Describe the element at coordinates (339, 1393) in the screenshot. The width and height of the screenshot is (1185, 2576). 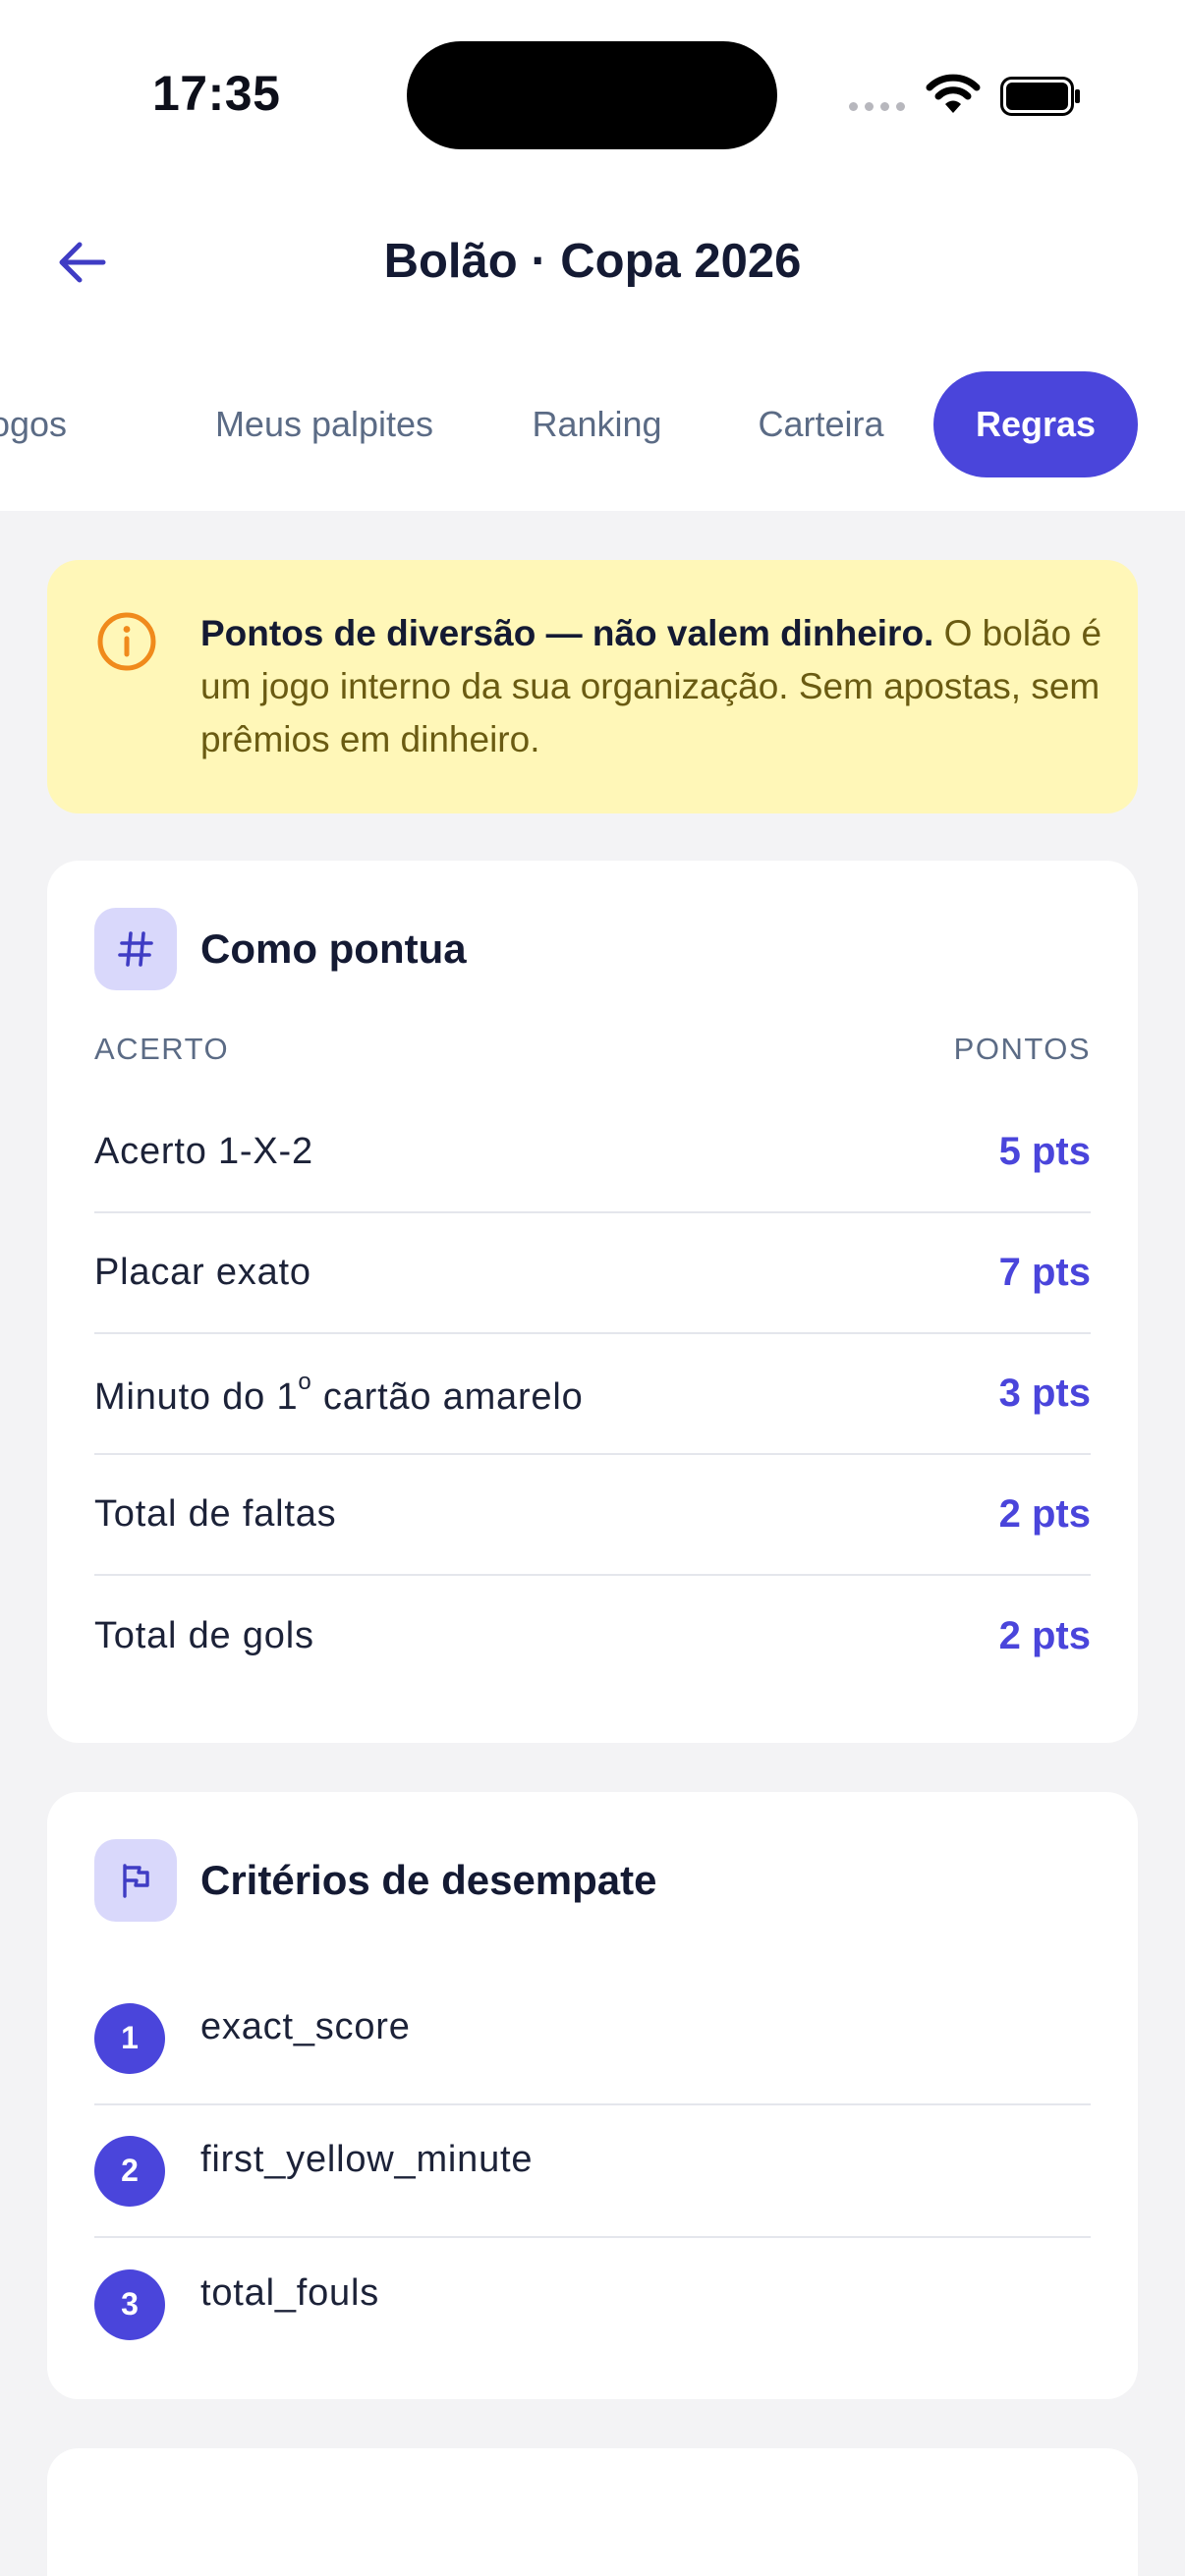
I see `scoring-row-label: Minuto do 1o cartão amarelo` at that location.